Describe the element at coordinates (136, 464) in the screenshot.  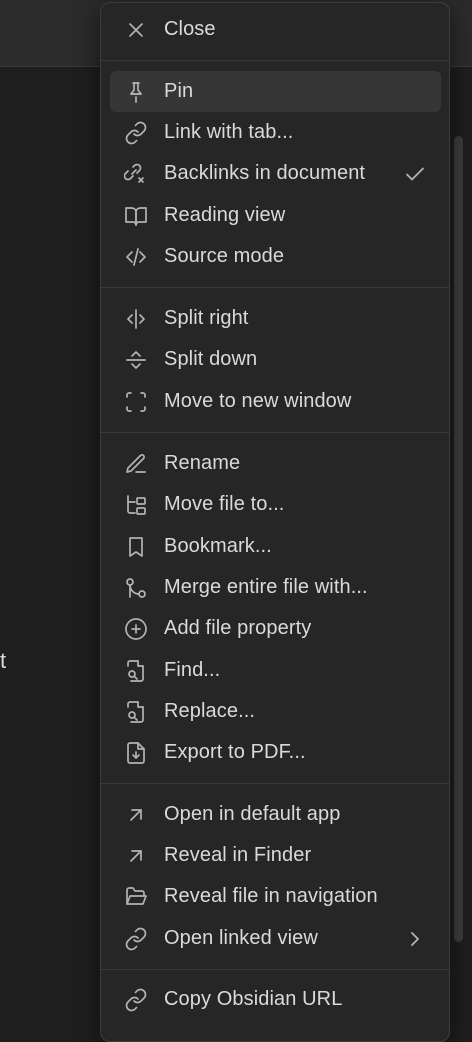
I see `pencil-icon` at that location.